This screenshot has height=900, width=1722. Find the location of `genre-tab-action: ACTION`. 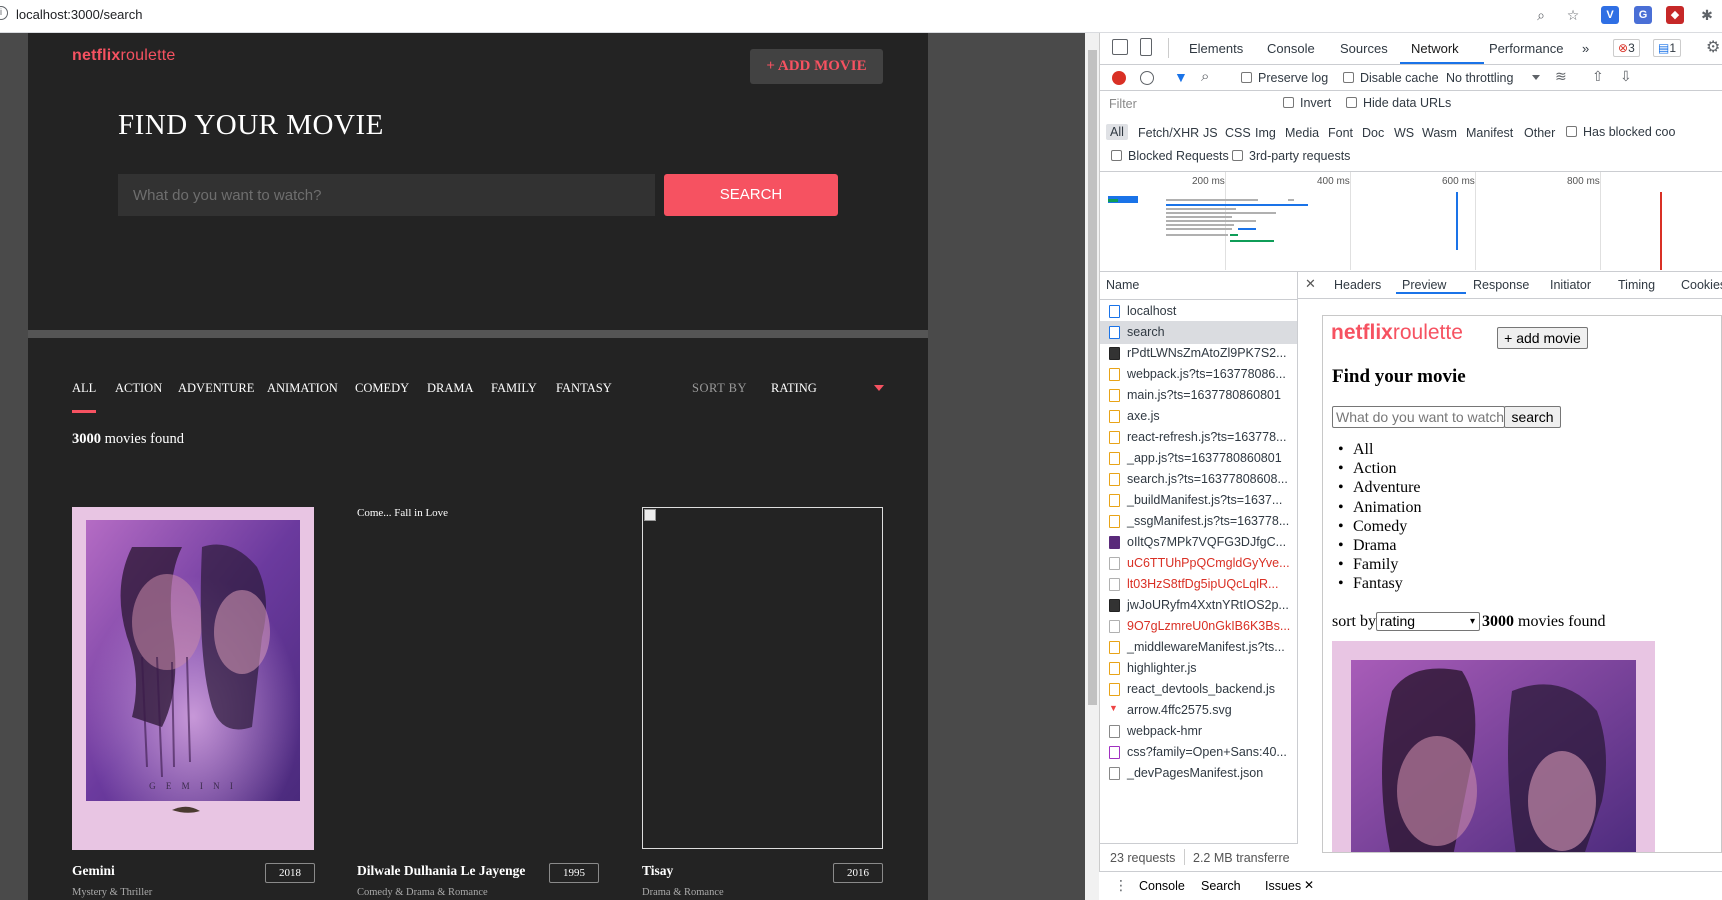

genre-tab-action: ACTION is located at coordinates (138, 388).